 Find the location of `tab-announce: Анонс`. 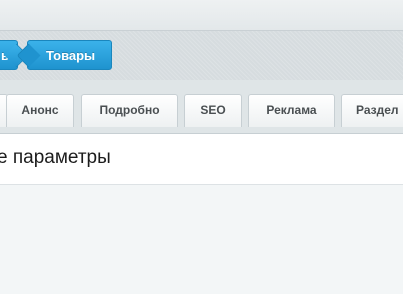

tab-announce: Анонс is located at coordinates (40, 110).